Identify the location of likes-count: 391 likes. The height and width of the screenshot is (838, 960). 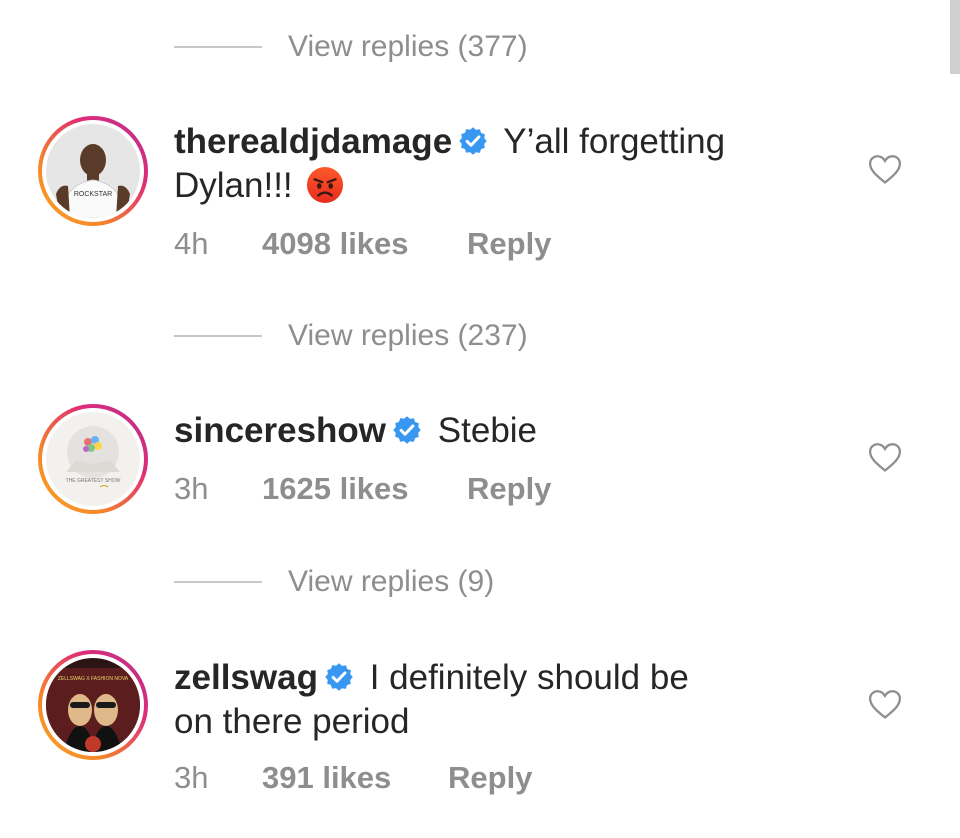
(355, 778).